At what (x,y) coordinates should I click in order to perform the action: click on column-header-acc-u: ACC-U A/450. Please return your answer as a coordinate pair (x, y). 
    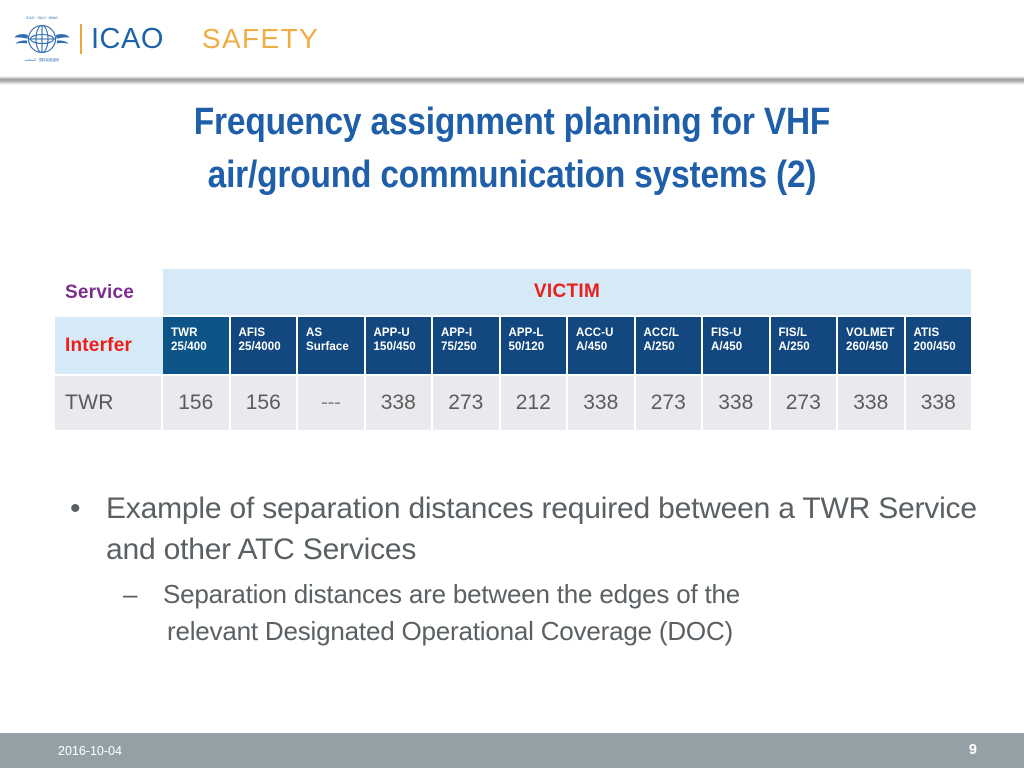
    Looking at the image, I should click on (602, 345).